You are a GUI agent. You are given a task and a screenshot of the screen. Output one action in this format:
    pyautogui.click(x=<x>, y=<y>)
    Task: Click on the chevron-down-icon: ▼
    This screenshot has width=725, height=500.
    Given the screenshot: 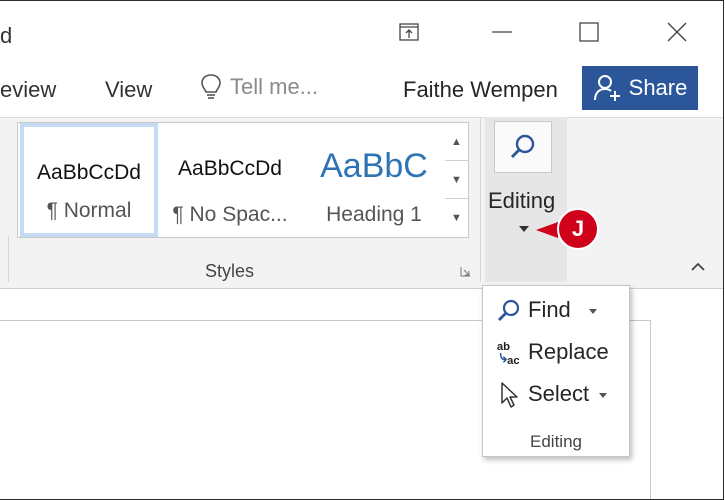 What is the action you would take?
    pyautogui.click(x=456, y=179)
    